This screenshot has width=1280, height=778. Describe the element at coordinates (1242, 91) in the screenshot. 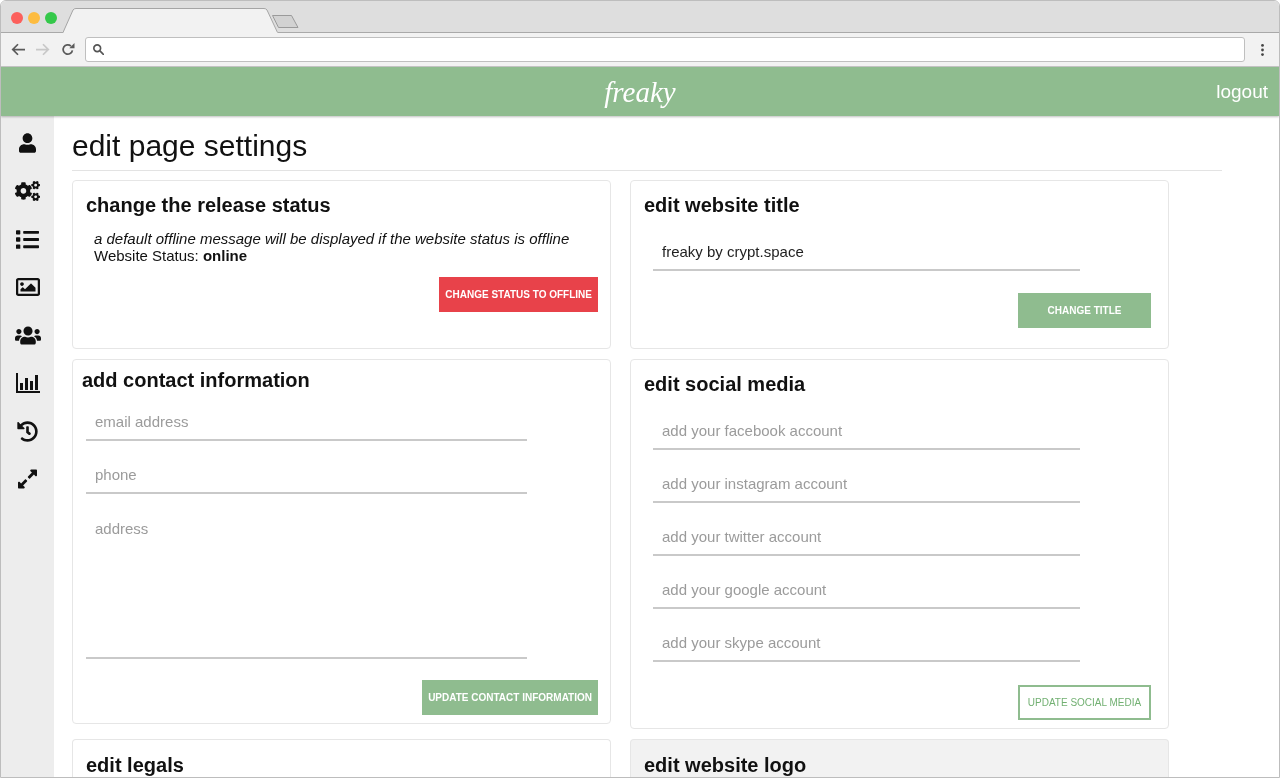

I see `logout-link: logout` at that location.